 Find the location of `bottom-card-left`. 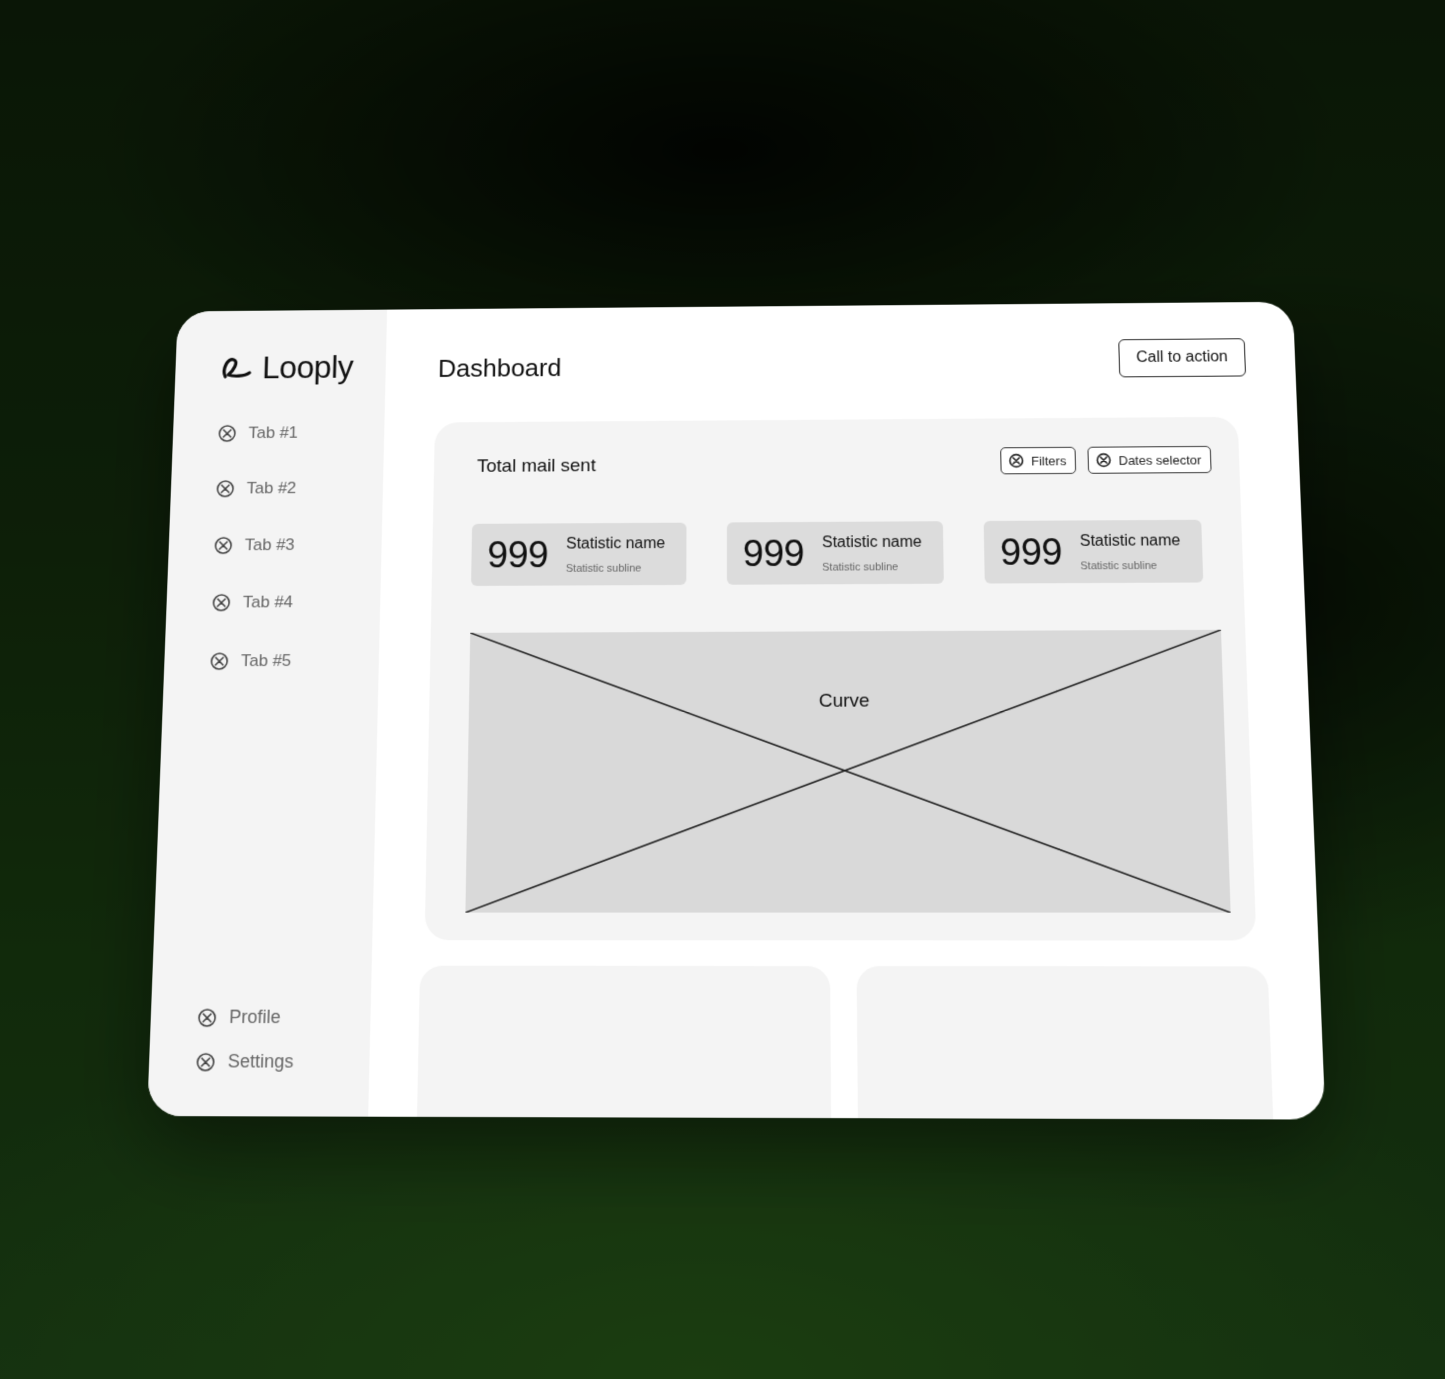

bottom-card-left is located at coordinates (624, 1043).